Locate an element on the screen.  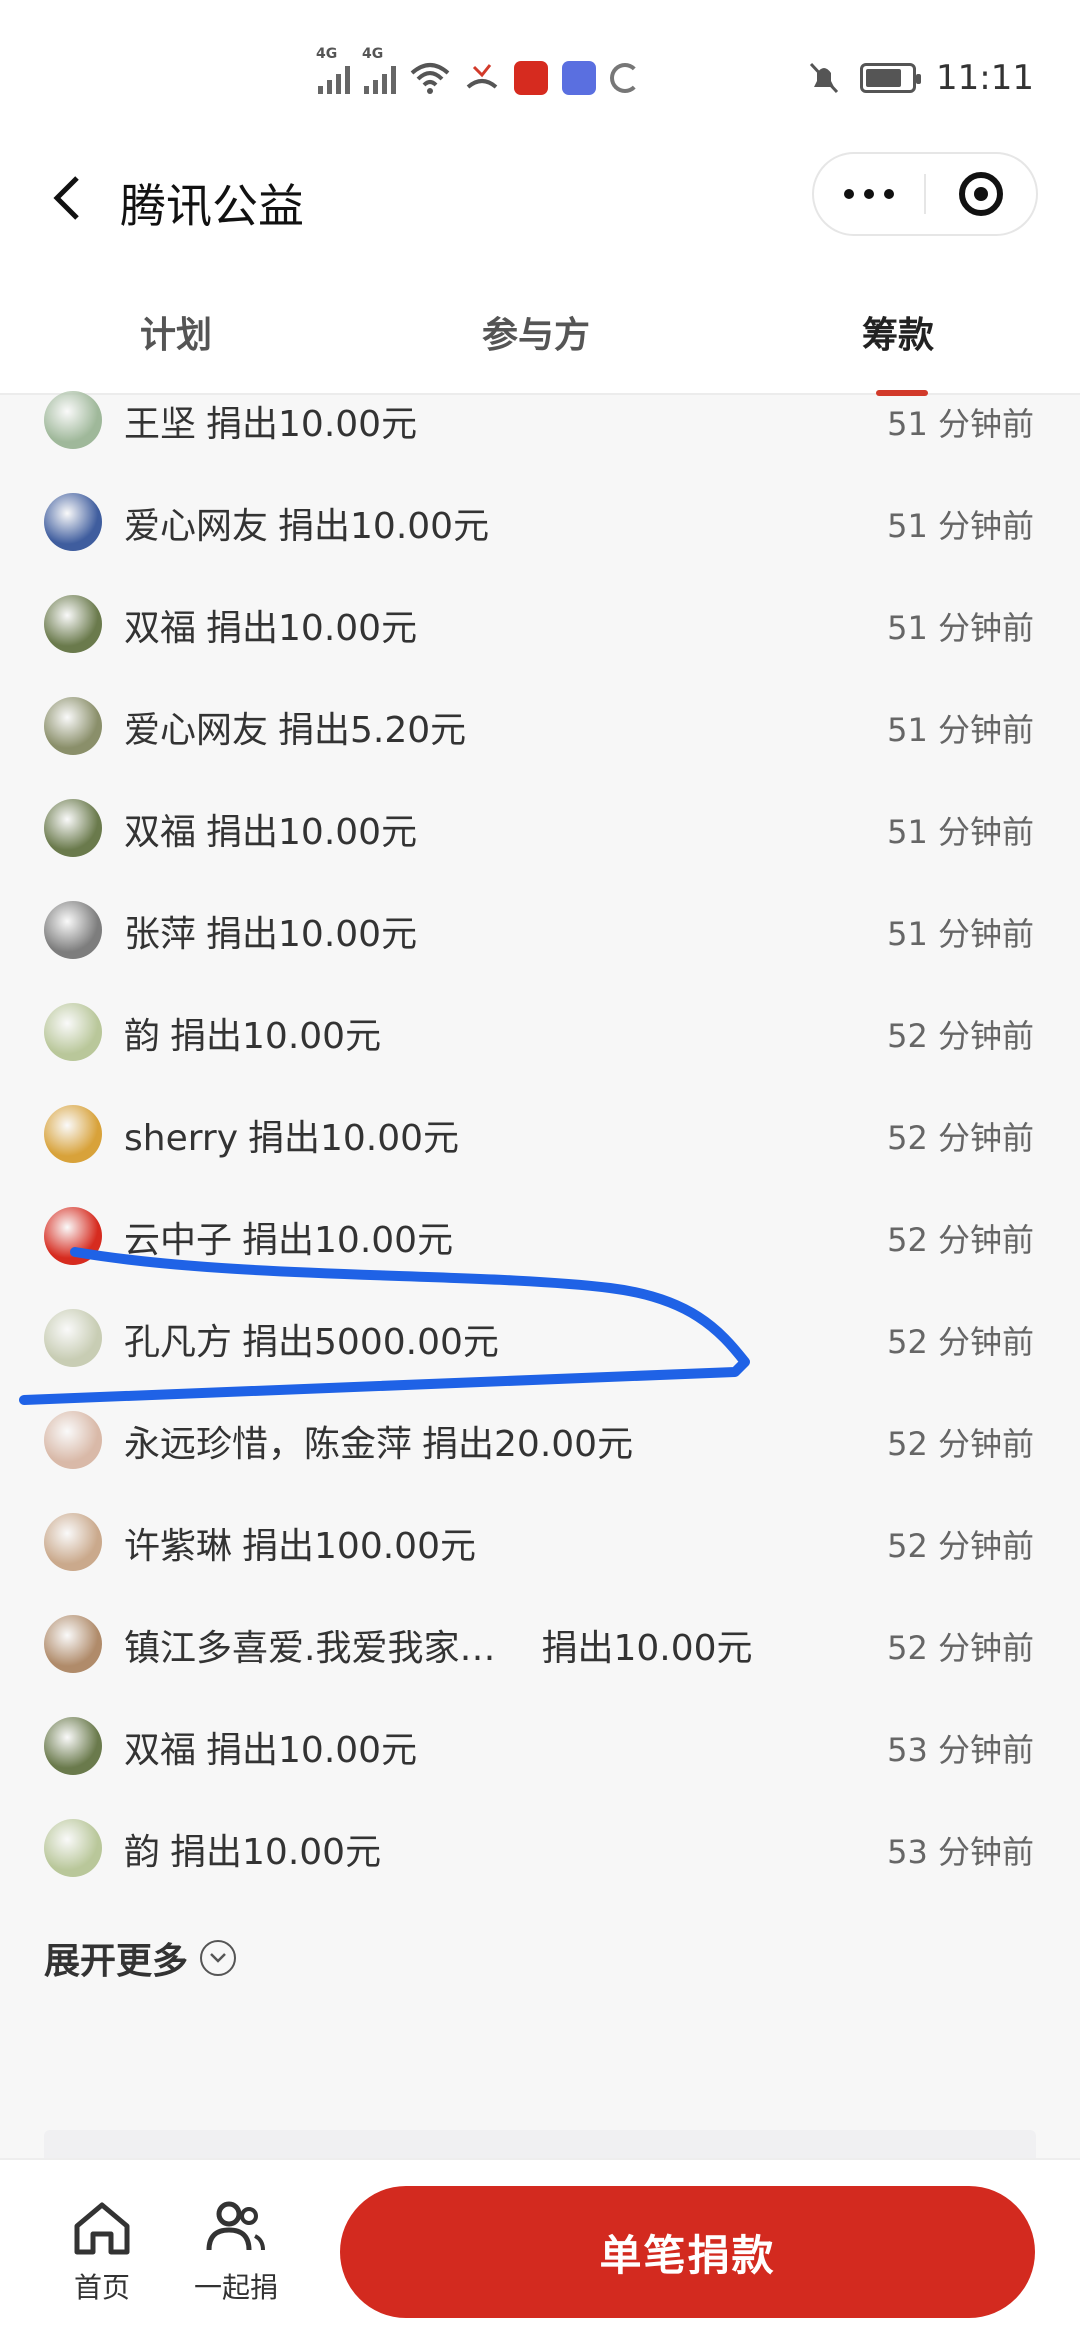
nav-home: 首页 is located at coordinates (102, 2253).